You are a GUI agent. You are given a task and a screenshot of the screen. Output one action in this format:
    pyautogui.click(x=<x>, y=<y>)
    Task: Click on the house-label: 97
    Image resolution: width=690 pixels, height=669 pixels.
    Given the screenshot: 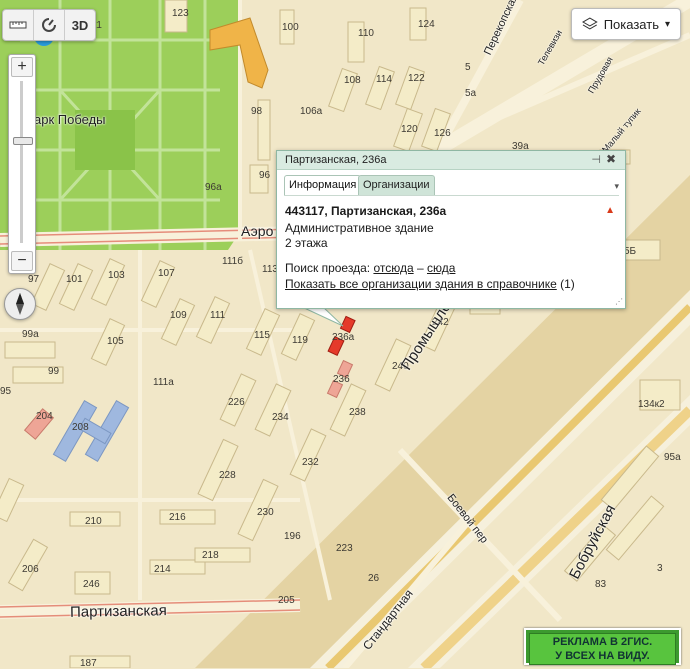 What is the action you would take?
    pyautogui.click(x=34, y=279)
    